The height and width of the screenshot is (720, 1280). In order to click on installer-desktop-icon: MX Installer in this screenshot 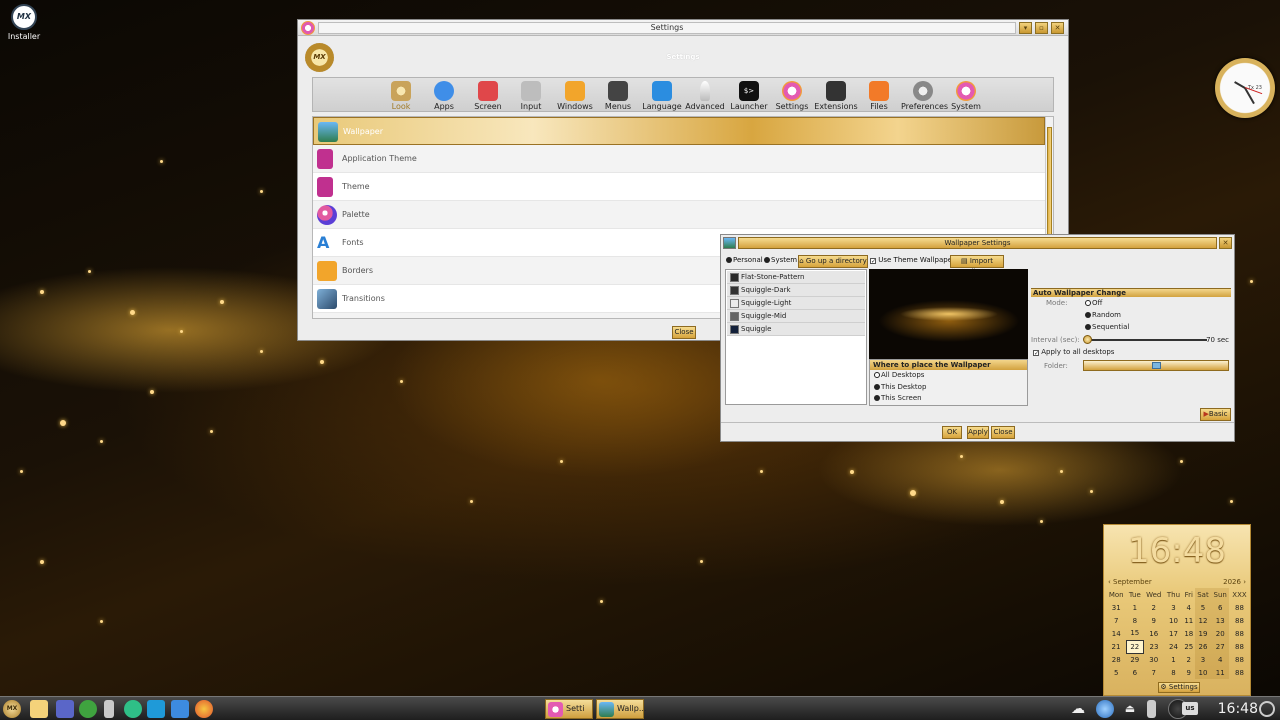, I will do `click(24, 22)`.